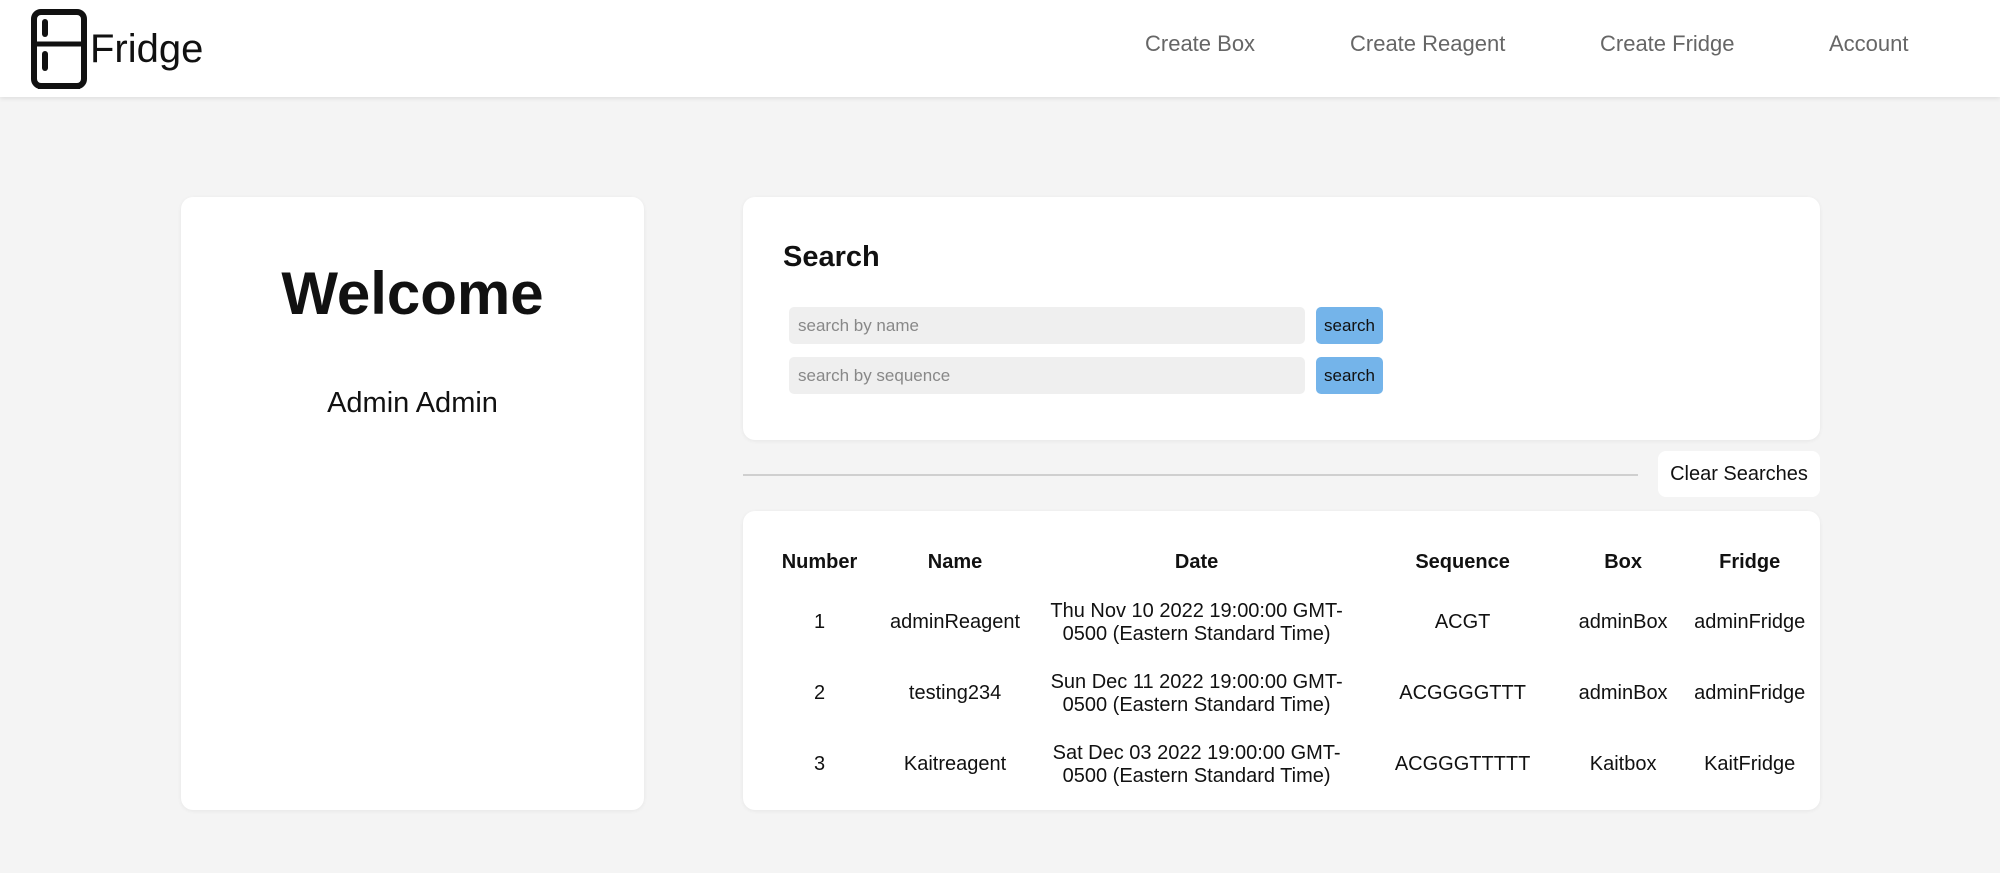 The height and width of the screenshot is (873, 2000). What do you see at coordinates (1869, 44) in the screenshot?
I see `nav-account: Account` at bounding box center [1869, 44].